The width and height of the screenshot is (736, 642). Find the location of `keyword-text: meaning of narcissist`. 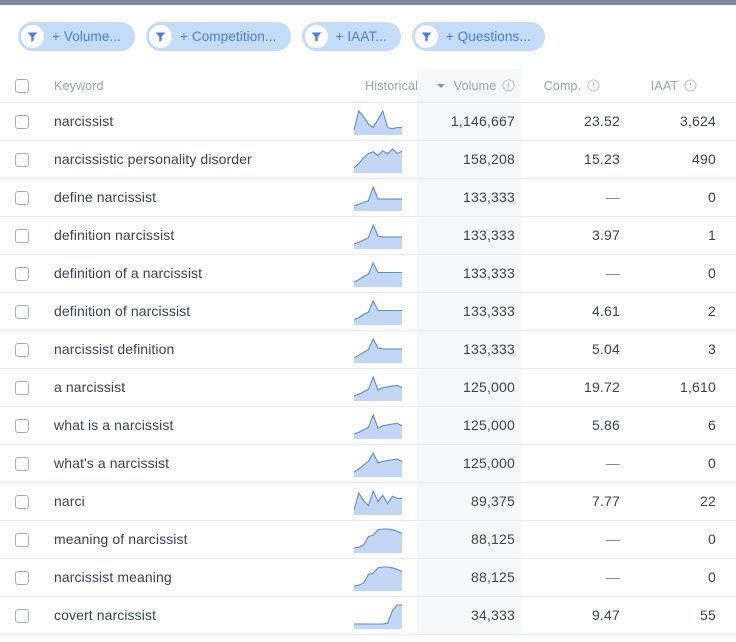

keyword-text: meaning of narcissist is located at coordinates (121, 539).